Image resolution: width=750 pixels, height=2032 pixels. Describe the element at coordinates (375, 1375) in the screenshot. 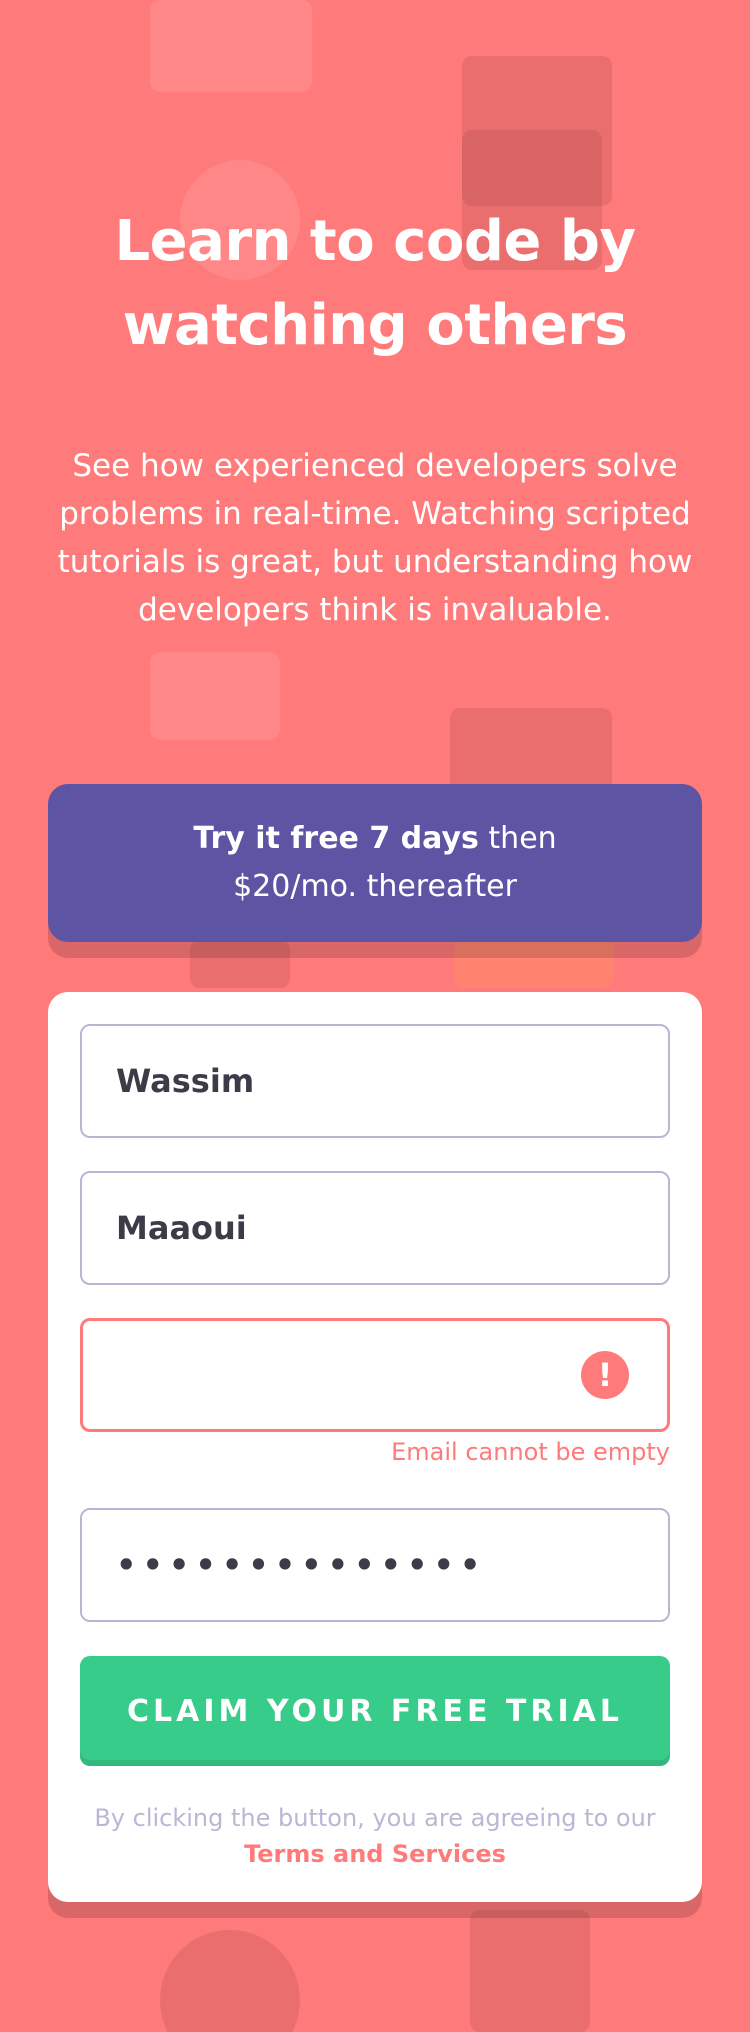

I see `email-field: !` at that location.